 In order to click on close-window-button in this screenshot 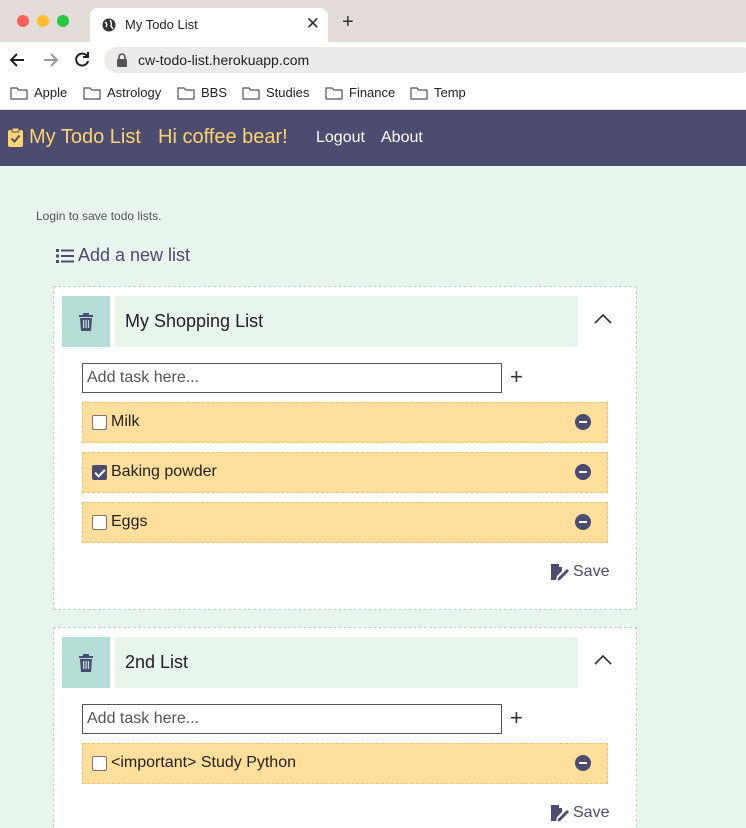, I will do `click(23, 21)`.